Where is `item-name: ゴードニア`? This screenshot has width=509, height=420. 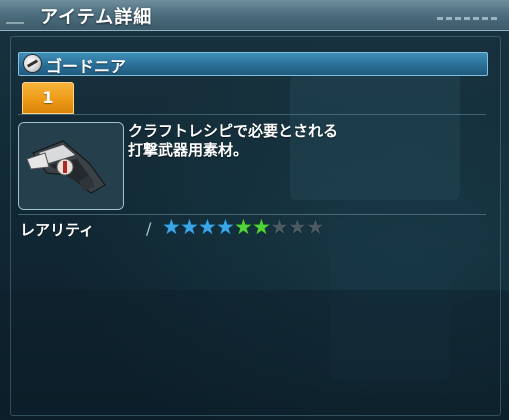
item-name: ゴードニア is located at coordinates (86, 66).